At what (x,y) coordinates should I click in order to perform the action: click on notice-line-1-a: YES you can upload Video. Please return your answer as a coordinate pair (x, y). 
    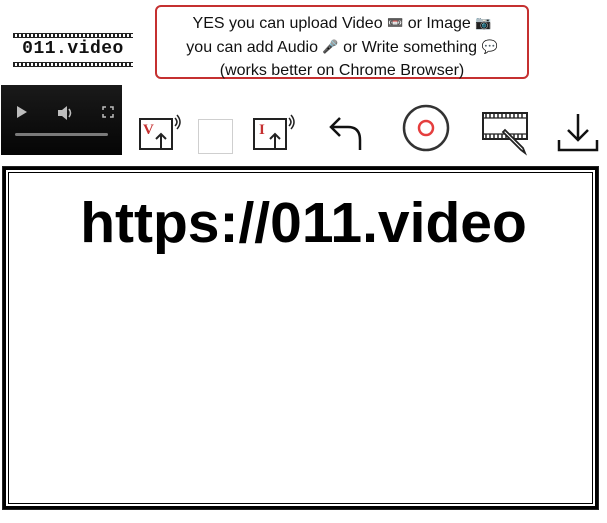
    Looking at the image, I should click on (287, 23).